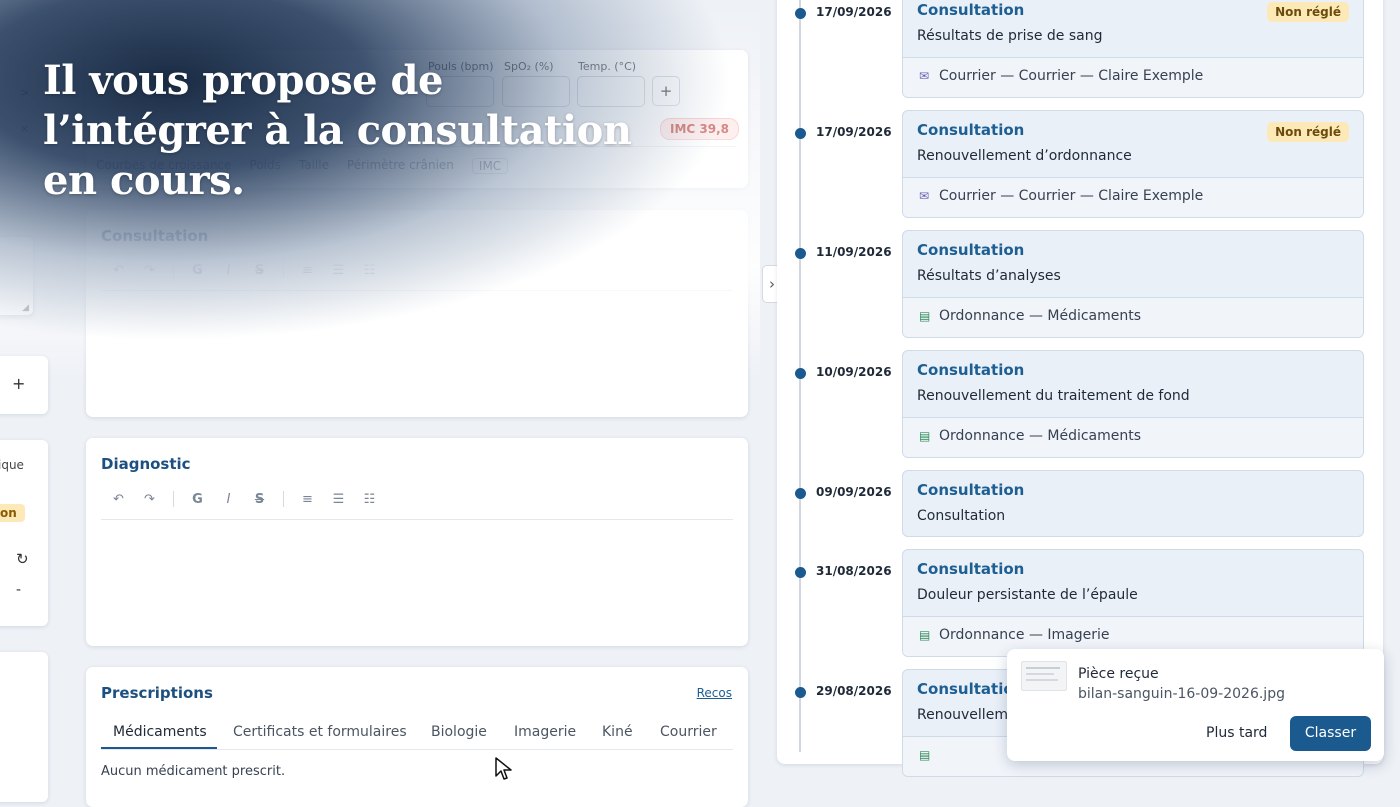 Image resolution: width=1400 pixels, height=807 pixels. I want to click on tab-medicaments: Médicaments, so click(160, 732).